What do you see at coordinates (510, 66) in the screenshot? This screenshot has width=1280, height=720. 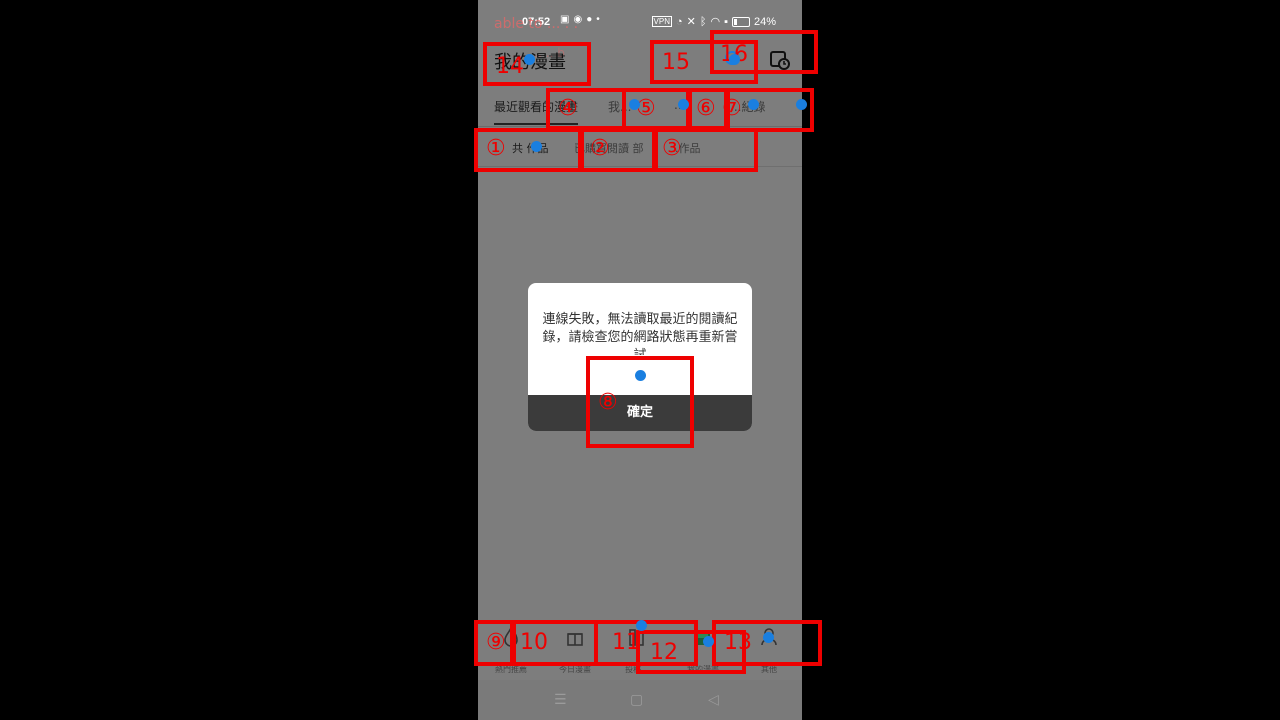 I see `annotation-label: 14` at bounding box center [510, 66].